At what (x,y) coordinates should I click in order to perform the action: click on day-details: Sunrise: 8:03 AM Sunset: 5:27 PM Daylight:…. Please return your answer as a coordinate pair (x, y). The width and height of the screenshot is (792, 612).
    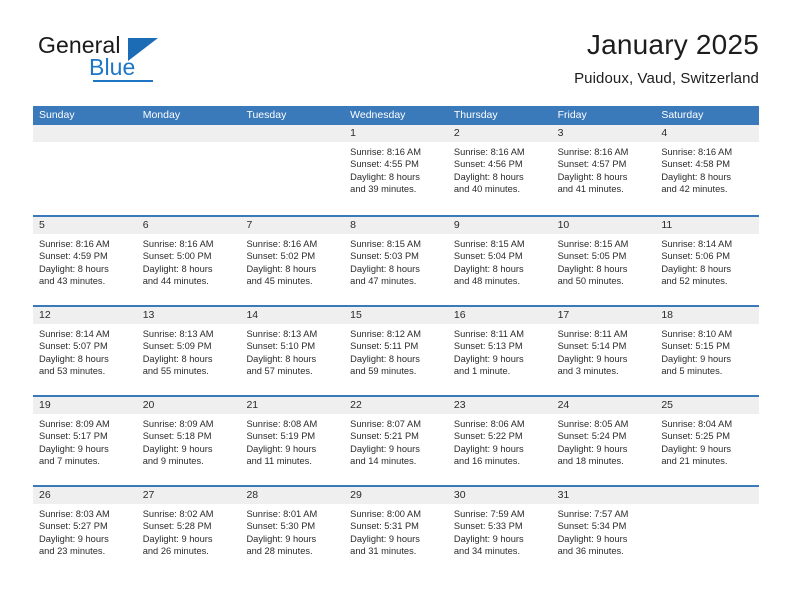
    Looking at the image, I should click on (85, 531).